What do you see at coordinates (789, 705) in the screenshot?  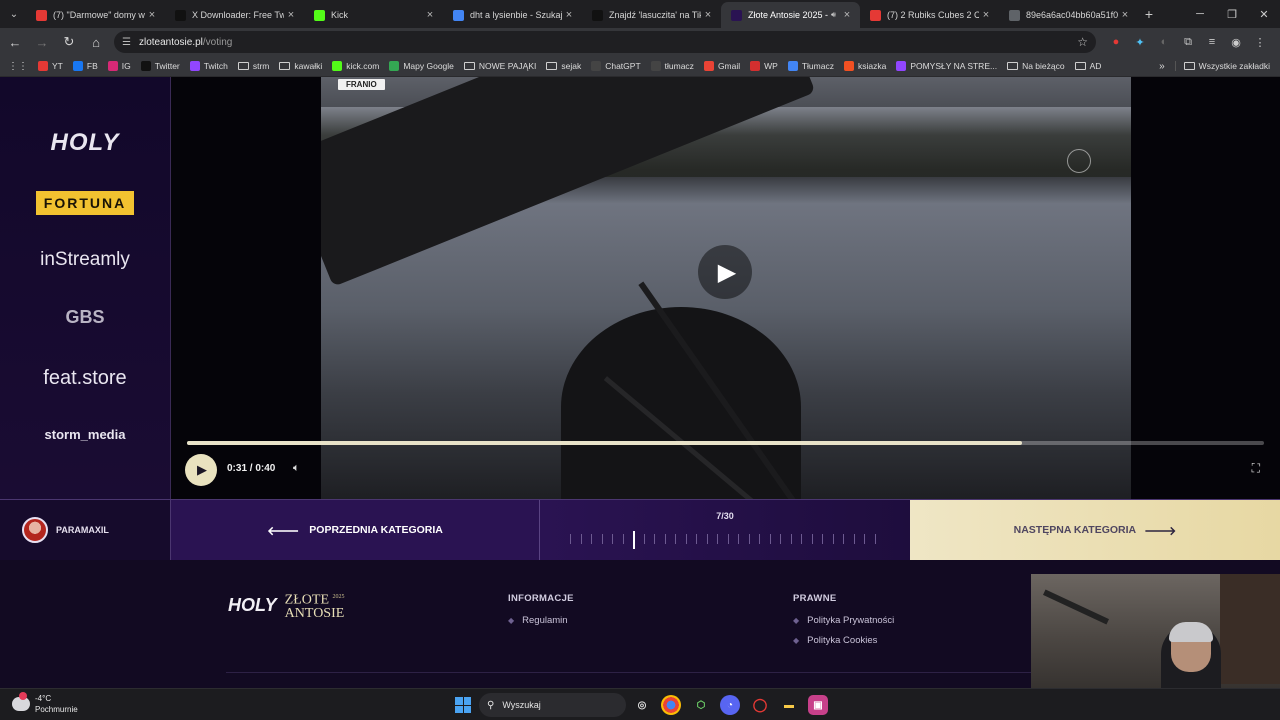 I see `file-explorer-icon: ▬` at bounding box center [789, 705].